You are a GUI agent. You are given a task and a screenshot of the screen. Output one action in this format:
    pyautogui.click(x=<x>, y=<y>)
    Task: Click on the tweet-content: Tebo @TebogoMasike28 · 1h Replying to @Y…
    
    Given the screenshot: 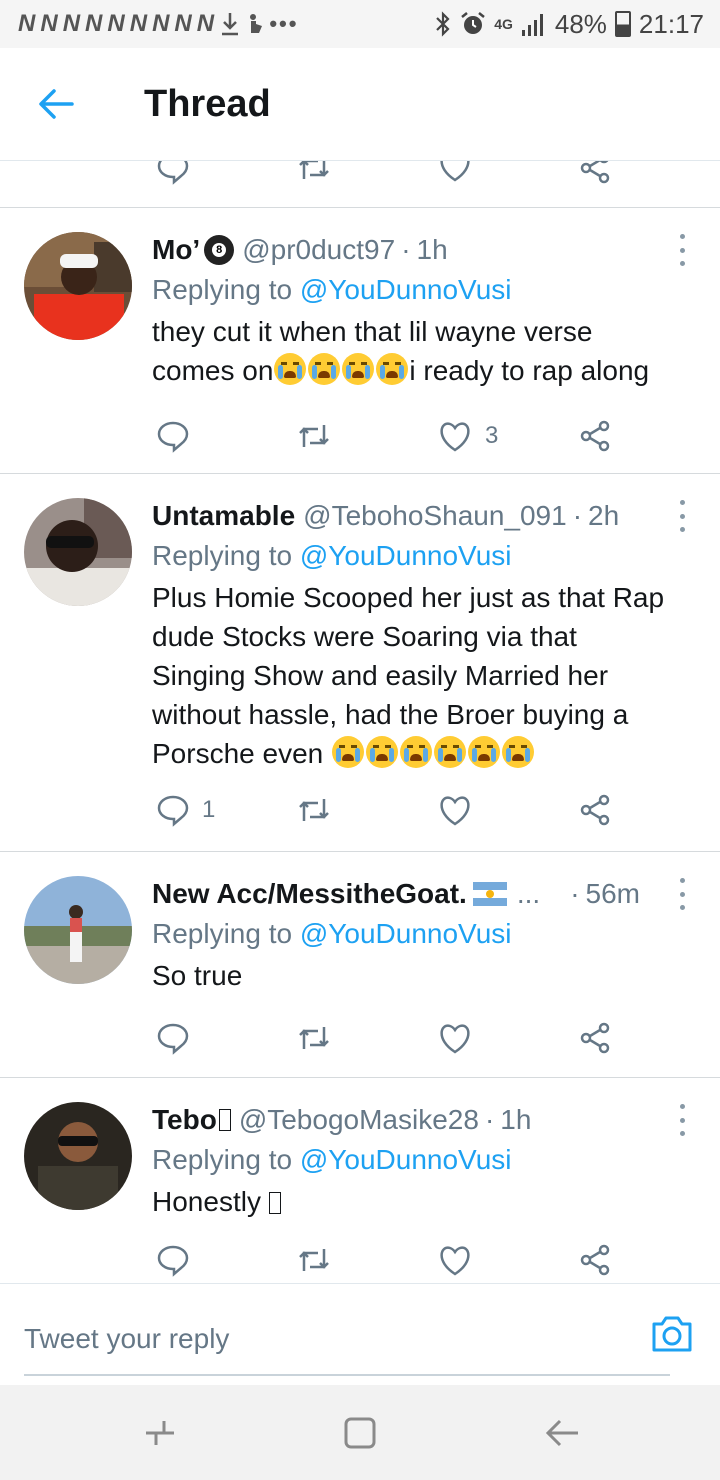 What is the action you would take?
    pyautogui.click(x=414, y=1160)
    